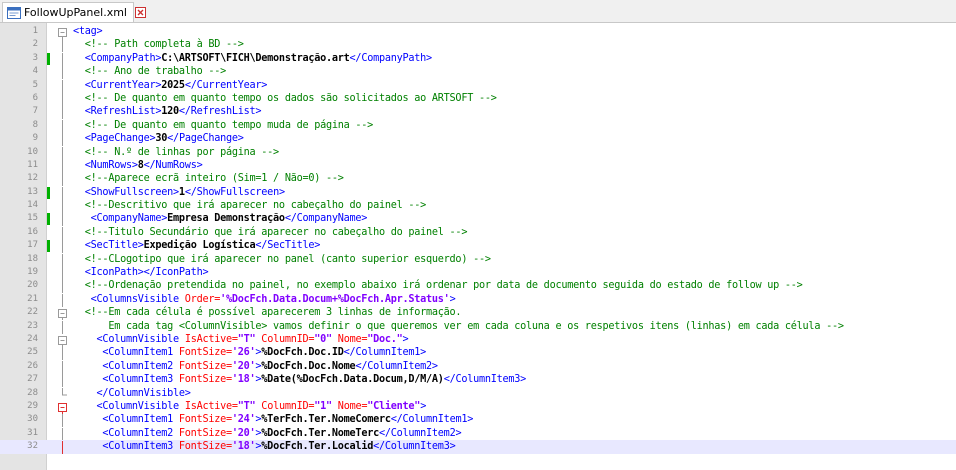 This screenshot has width=956, height=470. What do you see at coordinates (478, 273) in the screenshot?
I see `code-line: 19 <IconPath></IconPath>` at bounding box center [478, 273].